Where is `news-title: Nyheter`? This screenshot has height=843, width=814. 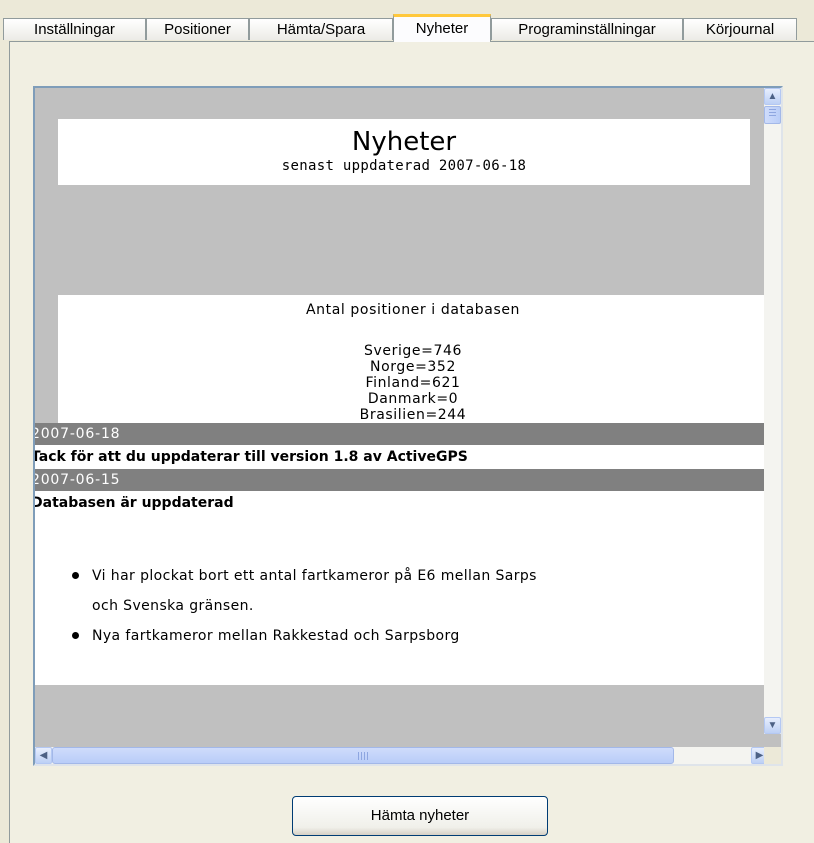 news-title: Nyheter is located at coordinates (404, 142).